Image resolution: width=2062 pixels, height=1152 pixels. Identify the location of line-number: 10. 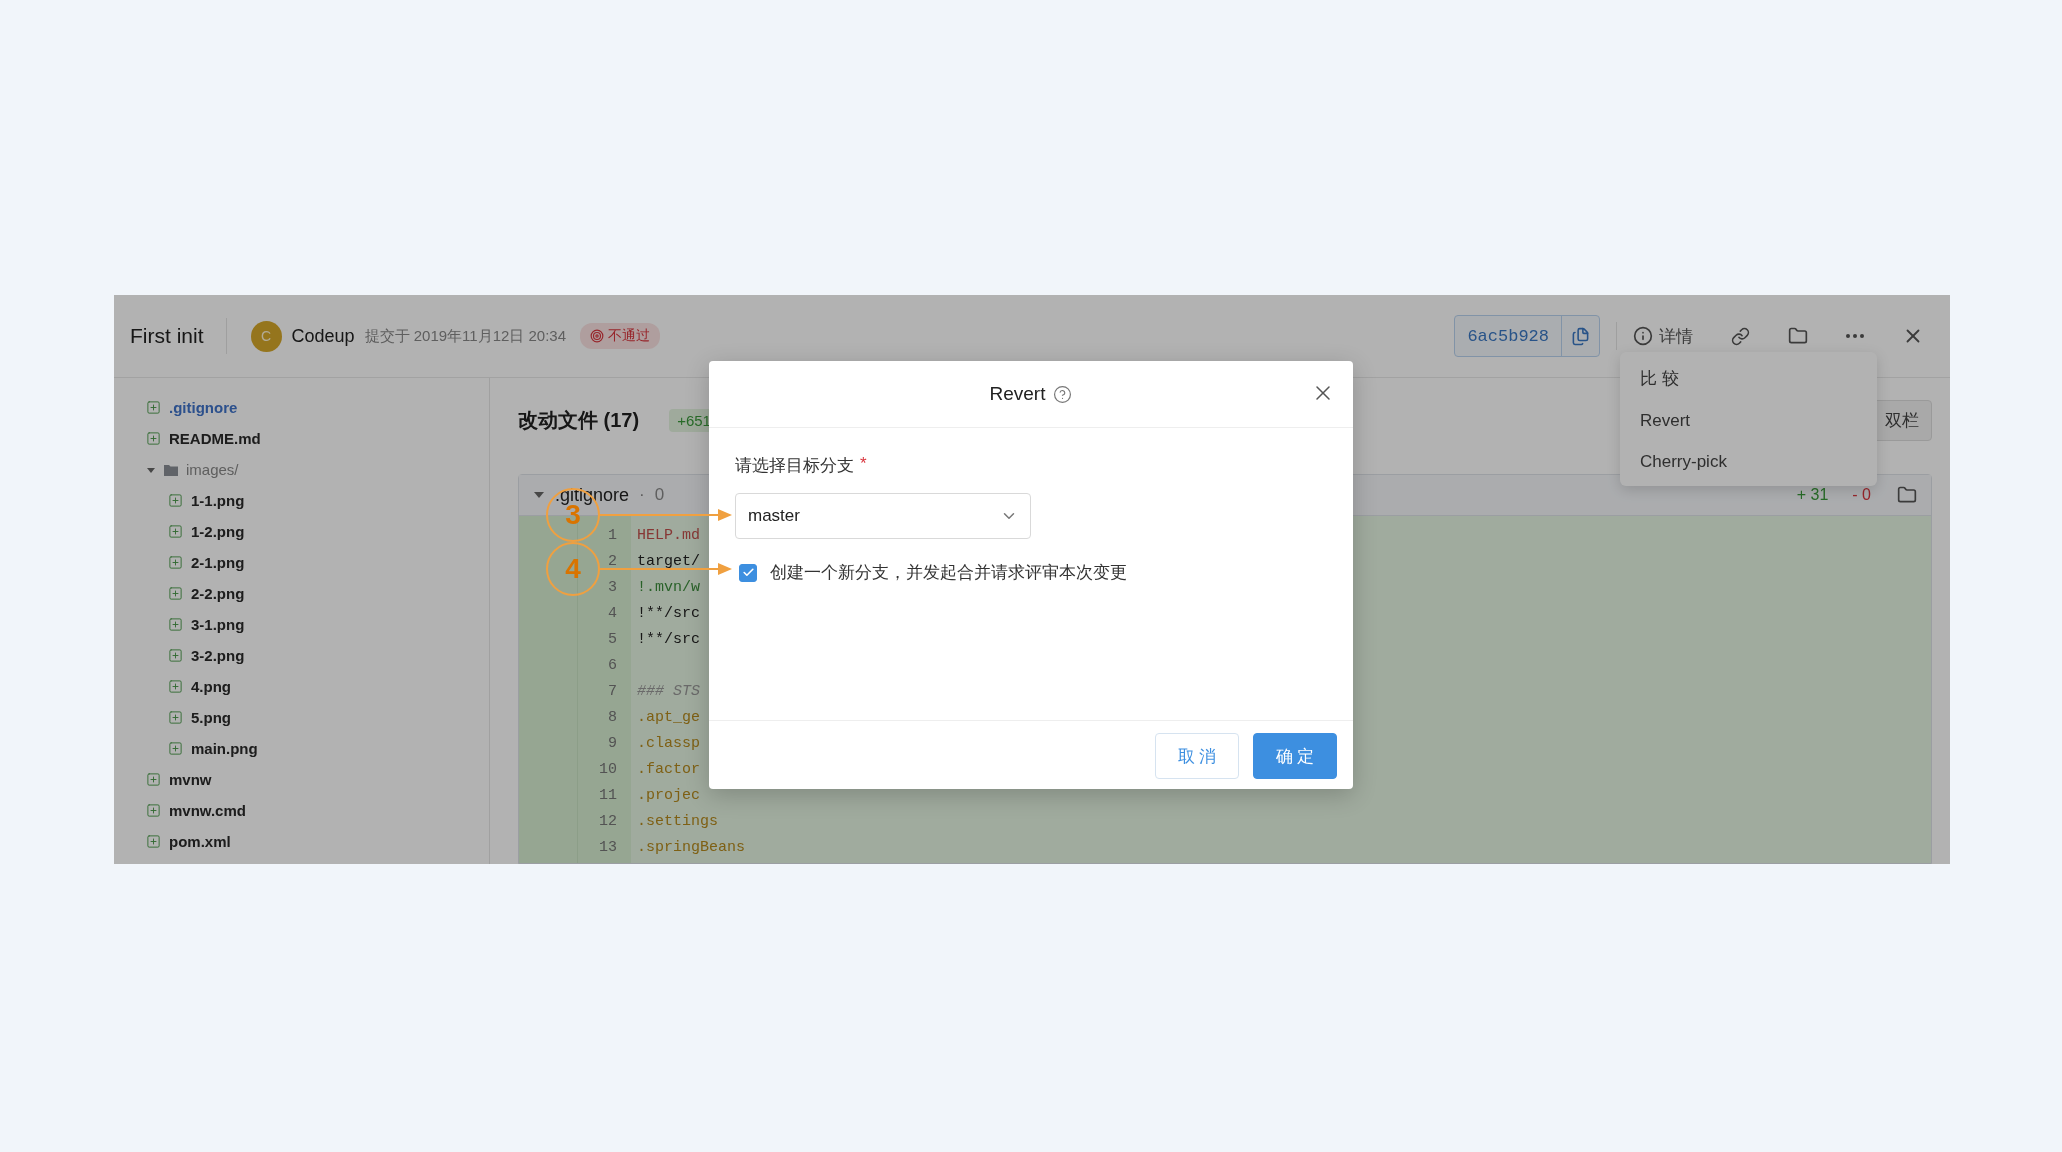
(608, 769).